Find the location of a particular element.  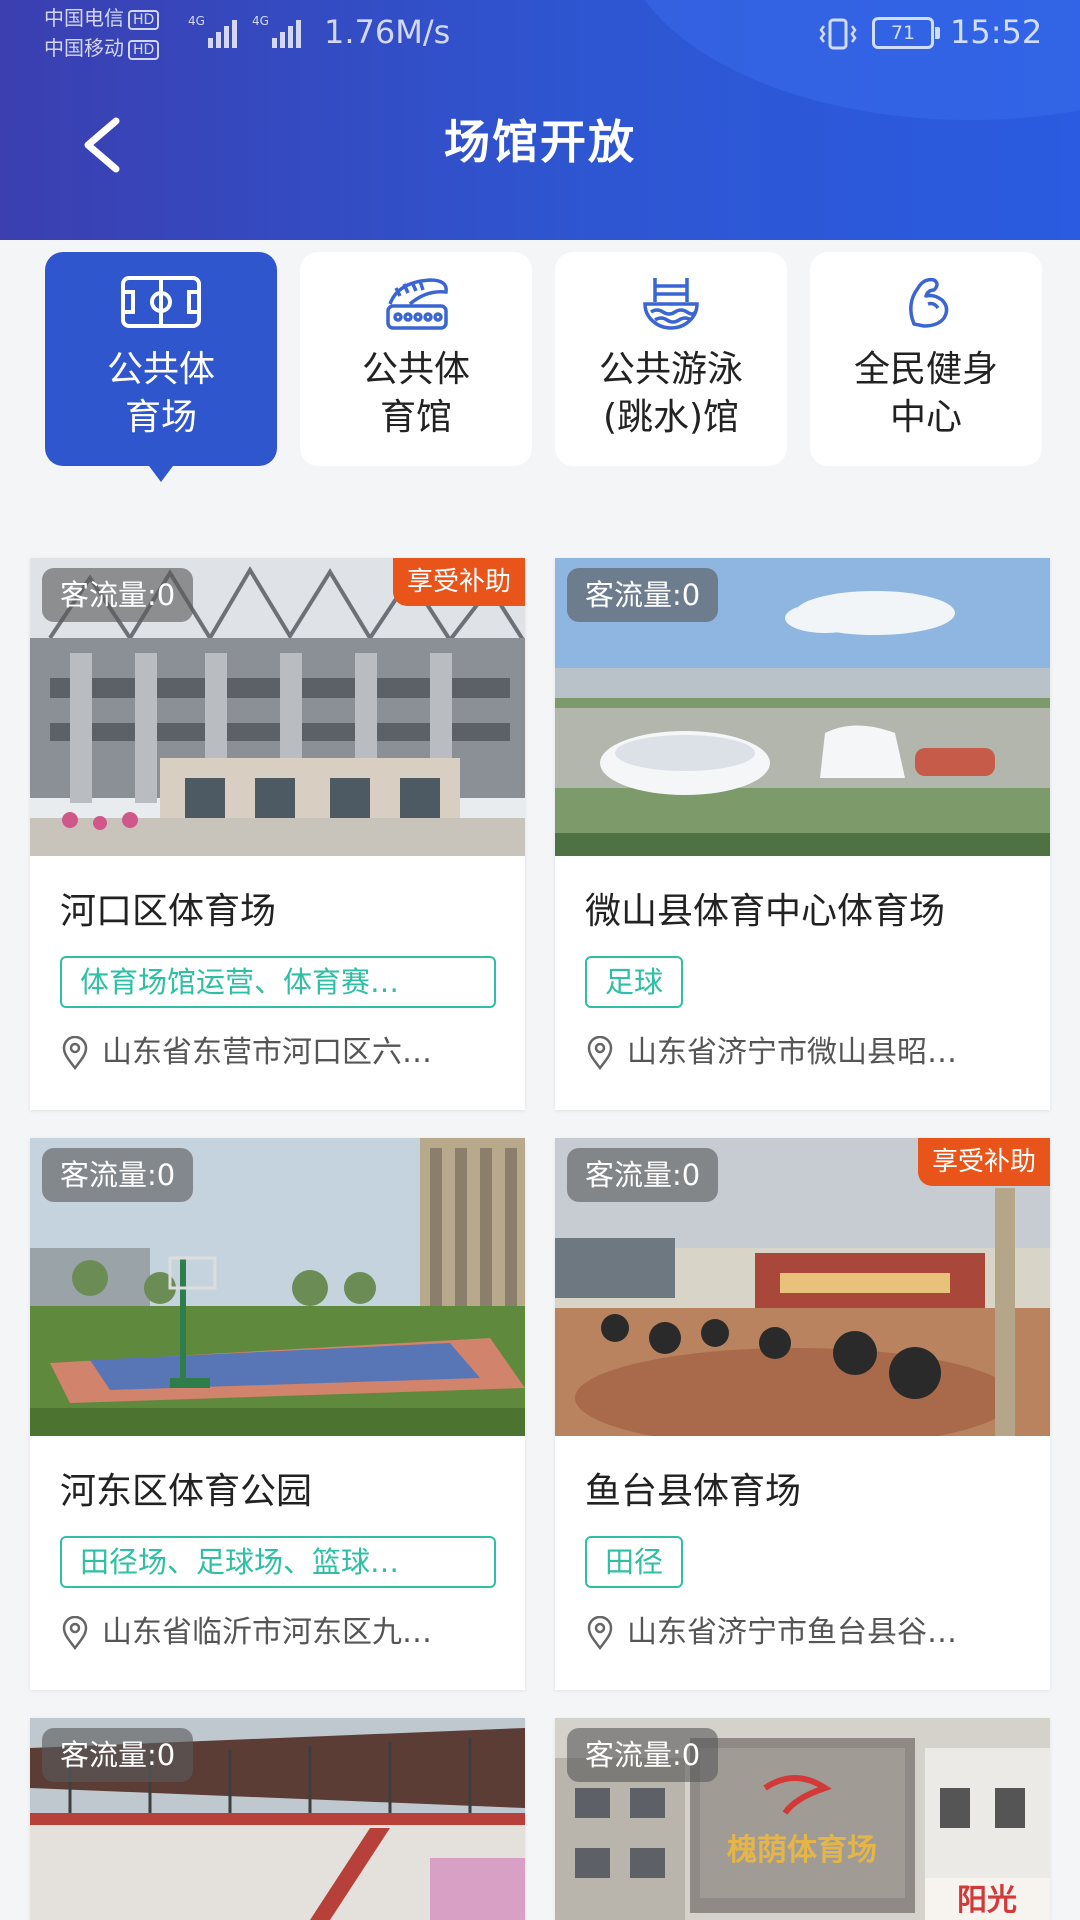

shop-sign-text: 阳光 is located at coordinates (987, 1900).